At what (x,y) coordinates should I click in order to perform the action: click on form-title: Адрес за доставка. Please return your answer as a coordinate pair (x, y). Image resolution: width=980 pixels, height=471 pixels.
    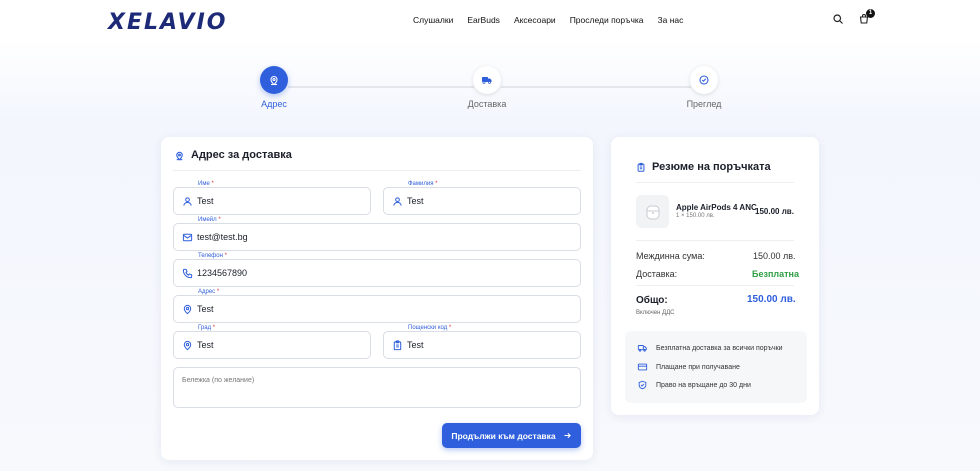
    Looking at the image, I should click on (233, 155).